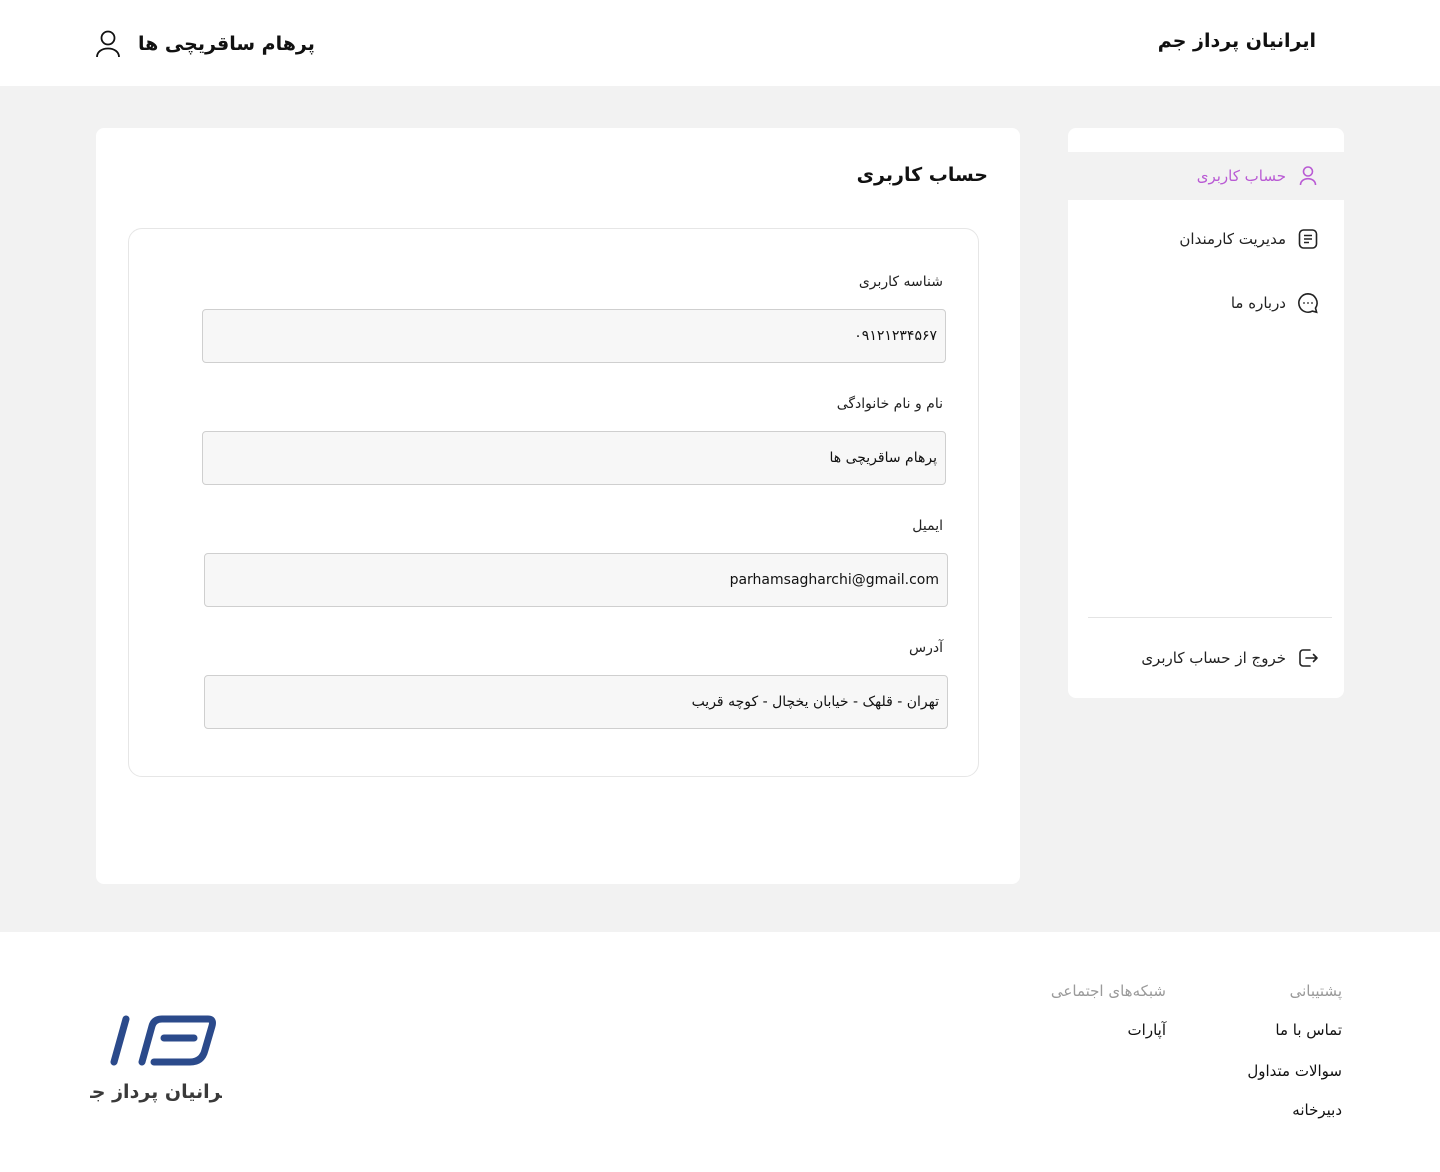 The height and width of the screenshot is (1172, 1440). I want to click on company-logo: ایرانیان پرداز جم, so click(156, 1059).